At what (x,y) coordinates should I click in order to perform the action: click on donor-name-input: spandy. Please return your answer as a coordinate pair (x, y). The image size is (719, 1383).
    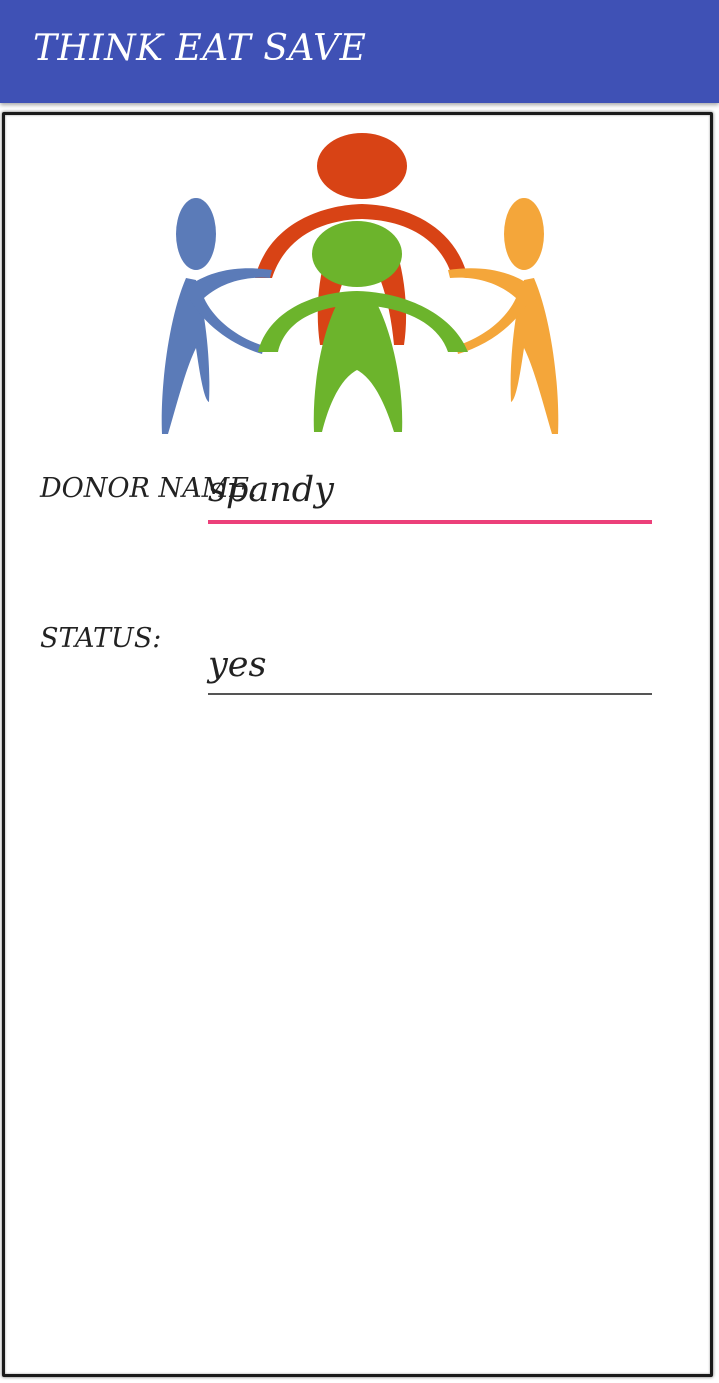
    Looking at the image, I should click on (430, 490).